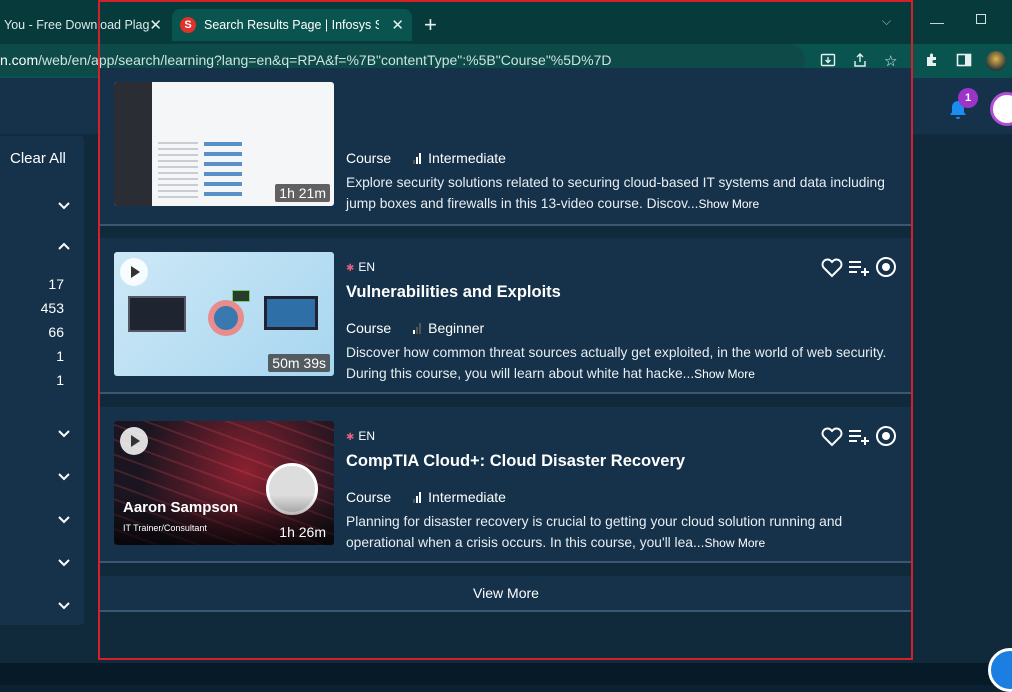 Image resolution: width=1012 pixels, height=692 pixels. What do you see at coordinates (224, 144) in the screenshot?
I see `course-thumbnail: 1h 21m` at bounding box center [224, 144].